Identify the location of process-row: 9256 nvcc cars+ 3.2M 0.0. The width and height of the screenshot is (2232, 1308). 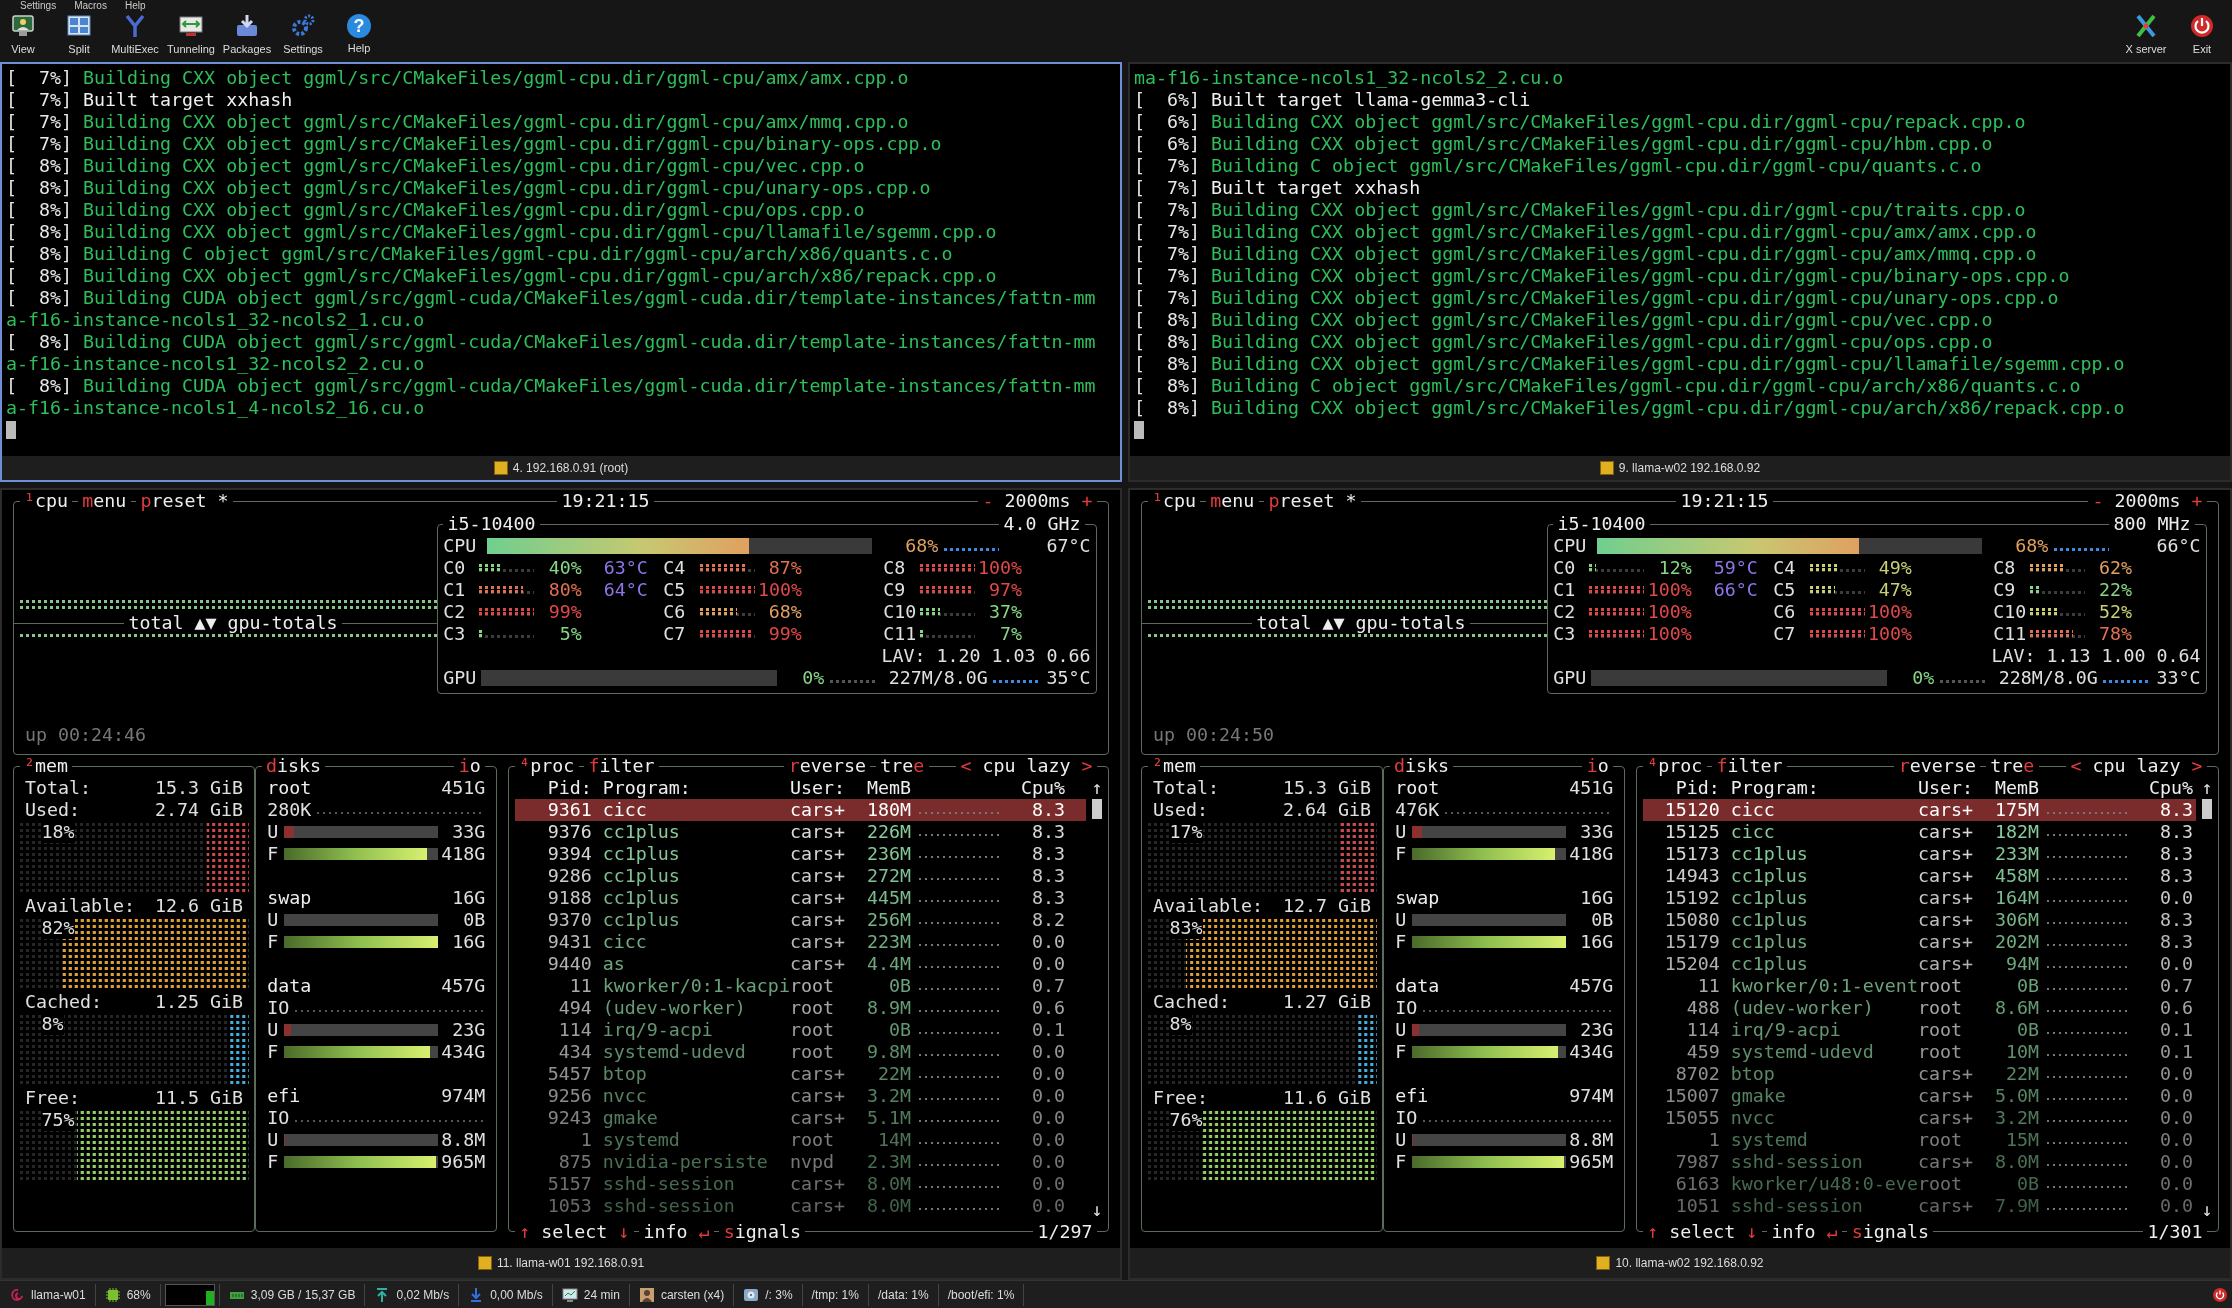
(800, 1096).